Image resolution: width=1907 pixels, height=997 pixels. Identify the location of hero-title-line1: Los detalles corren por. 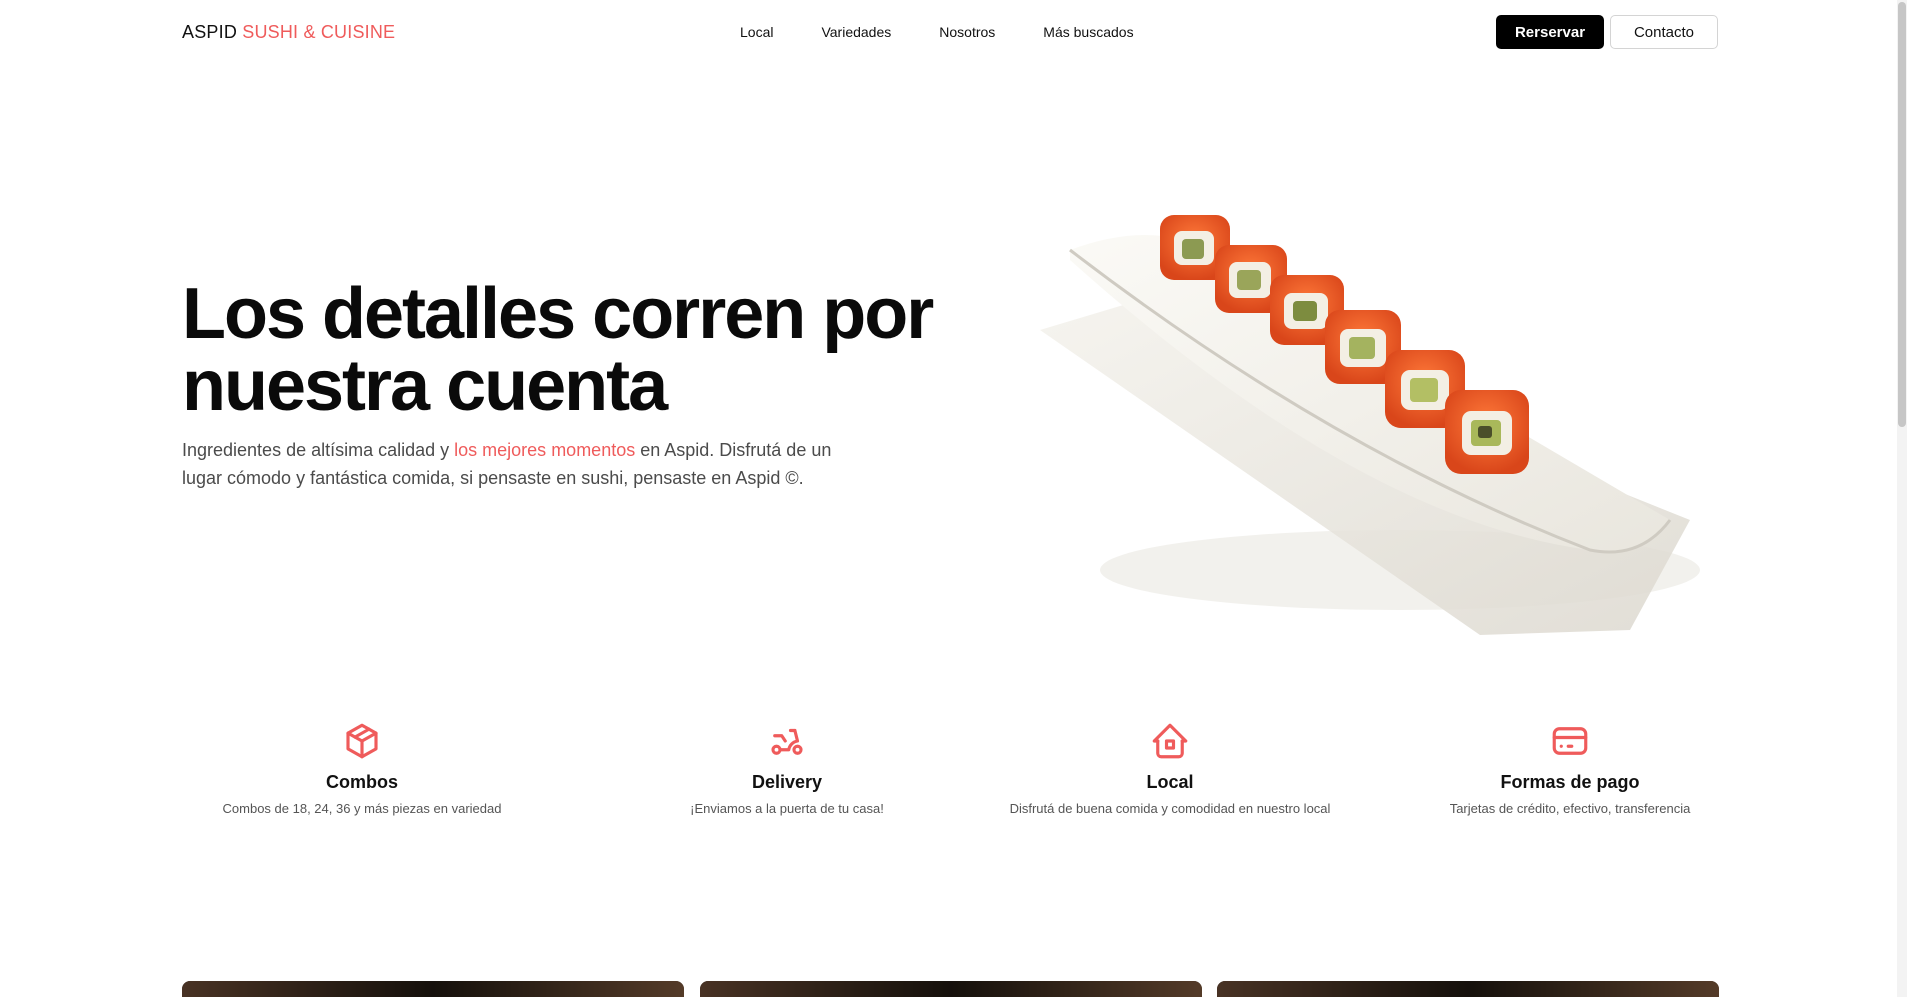
(558, 314).